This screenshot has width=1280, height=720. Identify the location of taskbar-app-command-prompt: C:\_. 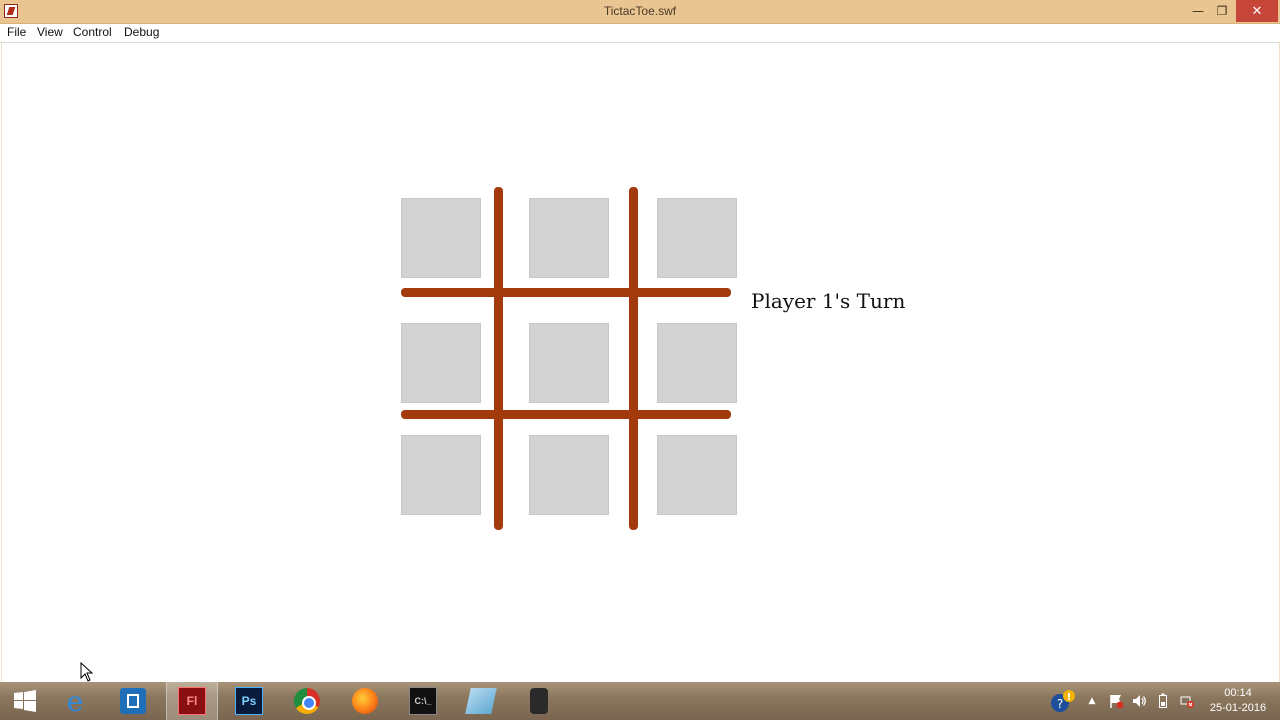
(423, 701).